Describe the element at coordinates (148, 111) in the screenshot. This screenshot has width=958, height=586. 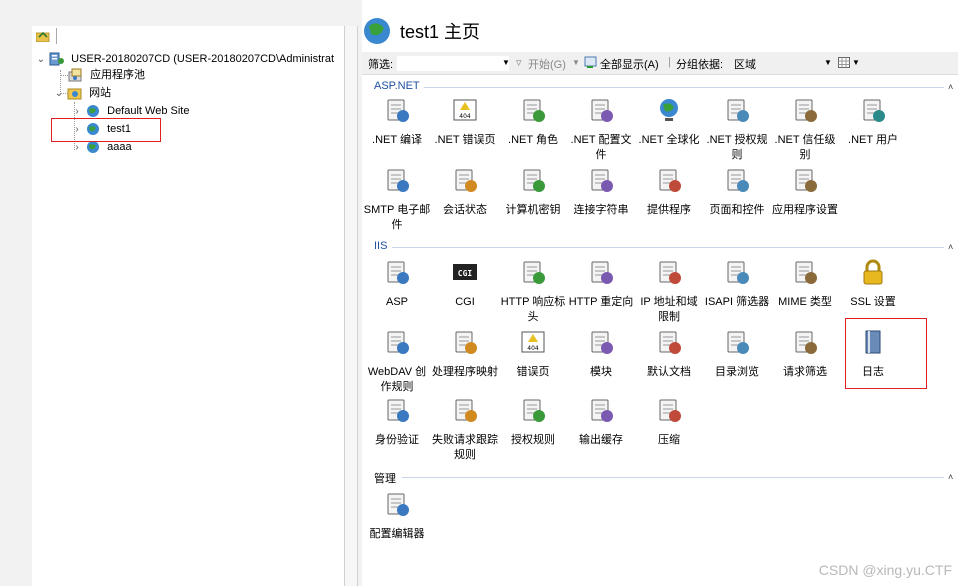
I see `tree-label-site: Default Web Site` at that location.